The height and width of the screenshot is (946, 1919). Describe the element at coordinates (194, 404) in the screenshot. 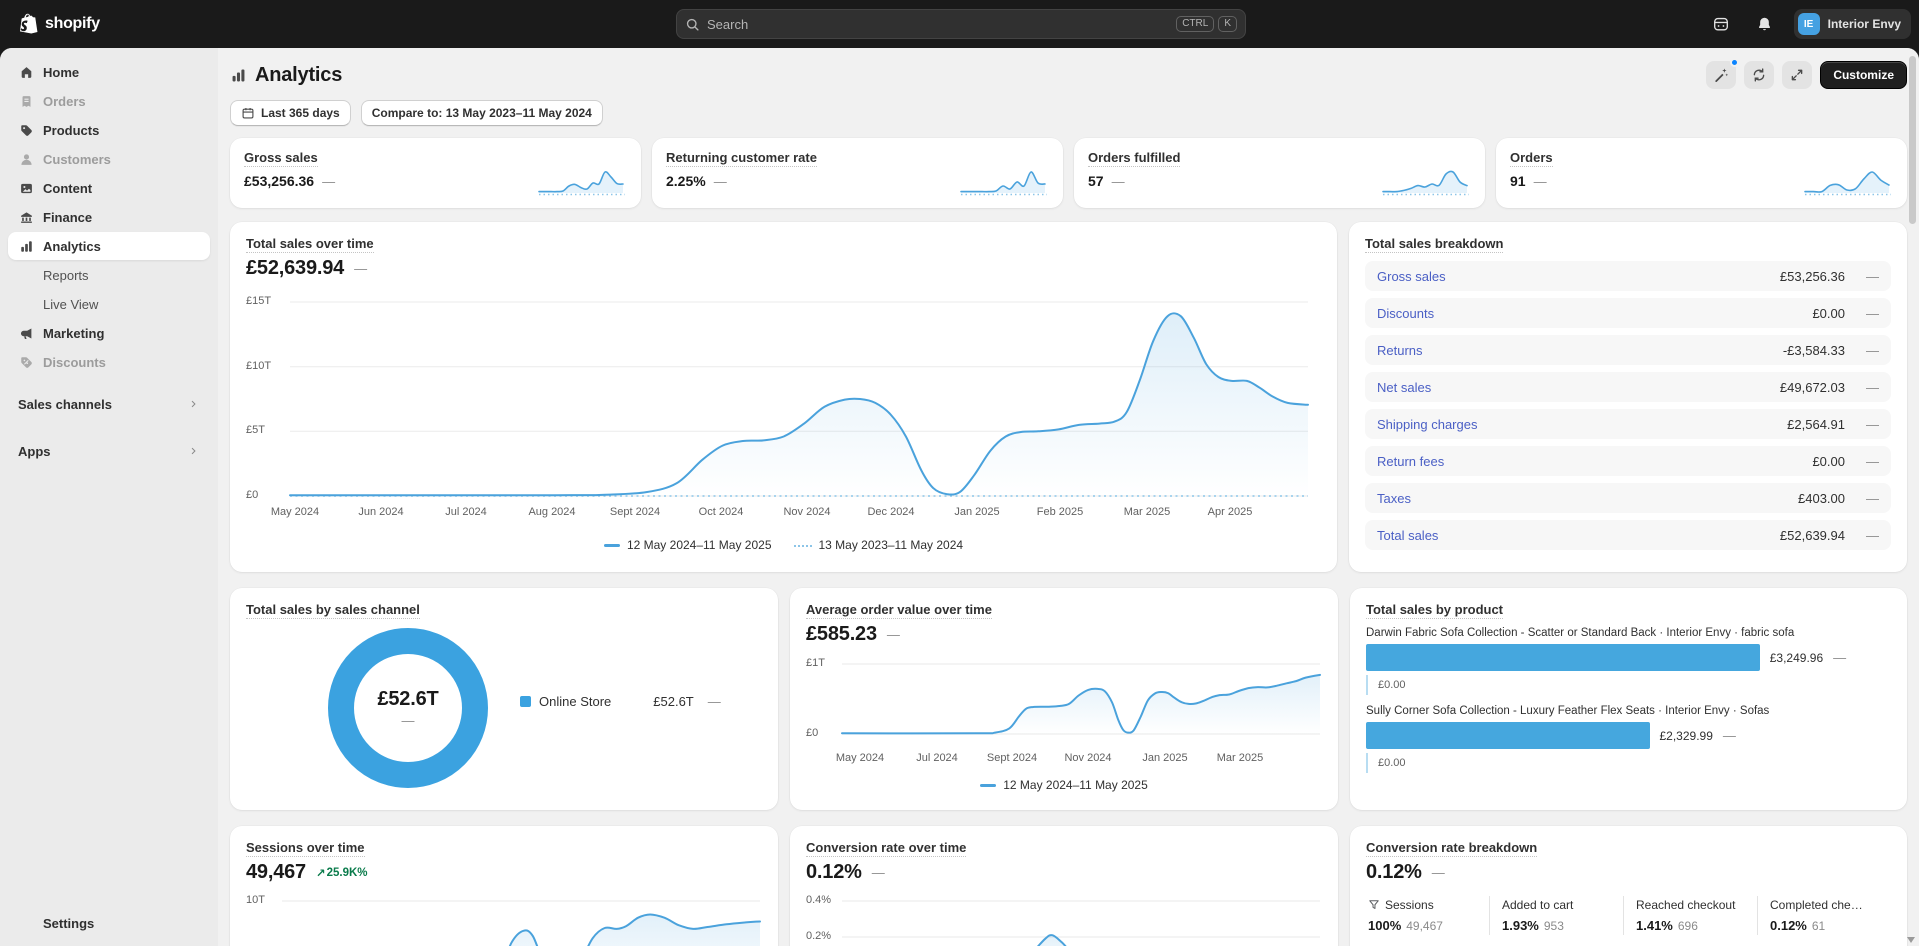

I see `chevron-right-icon` at that location.